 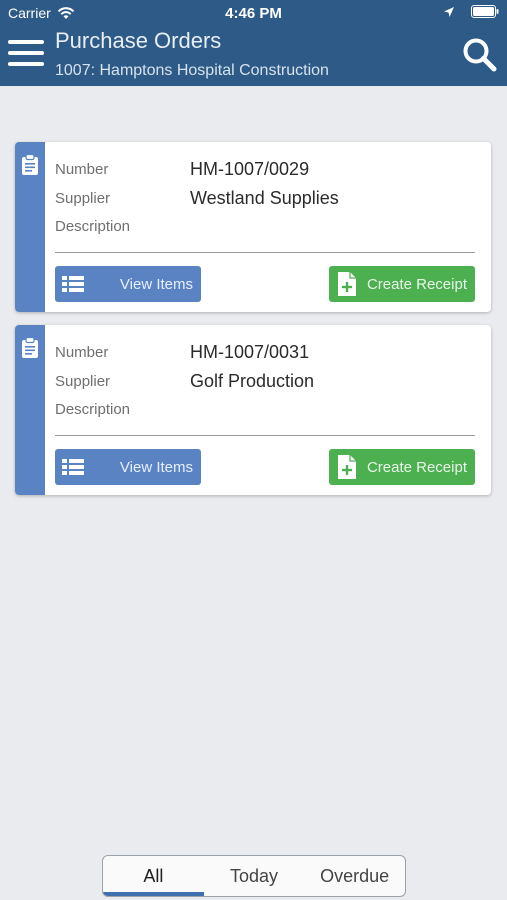 I want to click on status-bar: Carrier 4:46 PM, so click(x=253, y=13).